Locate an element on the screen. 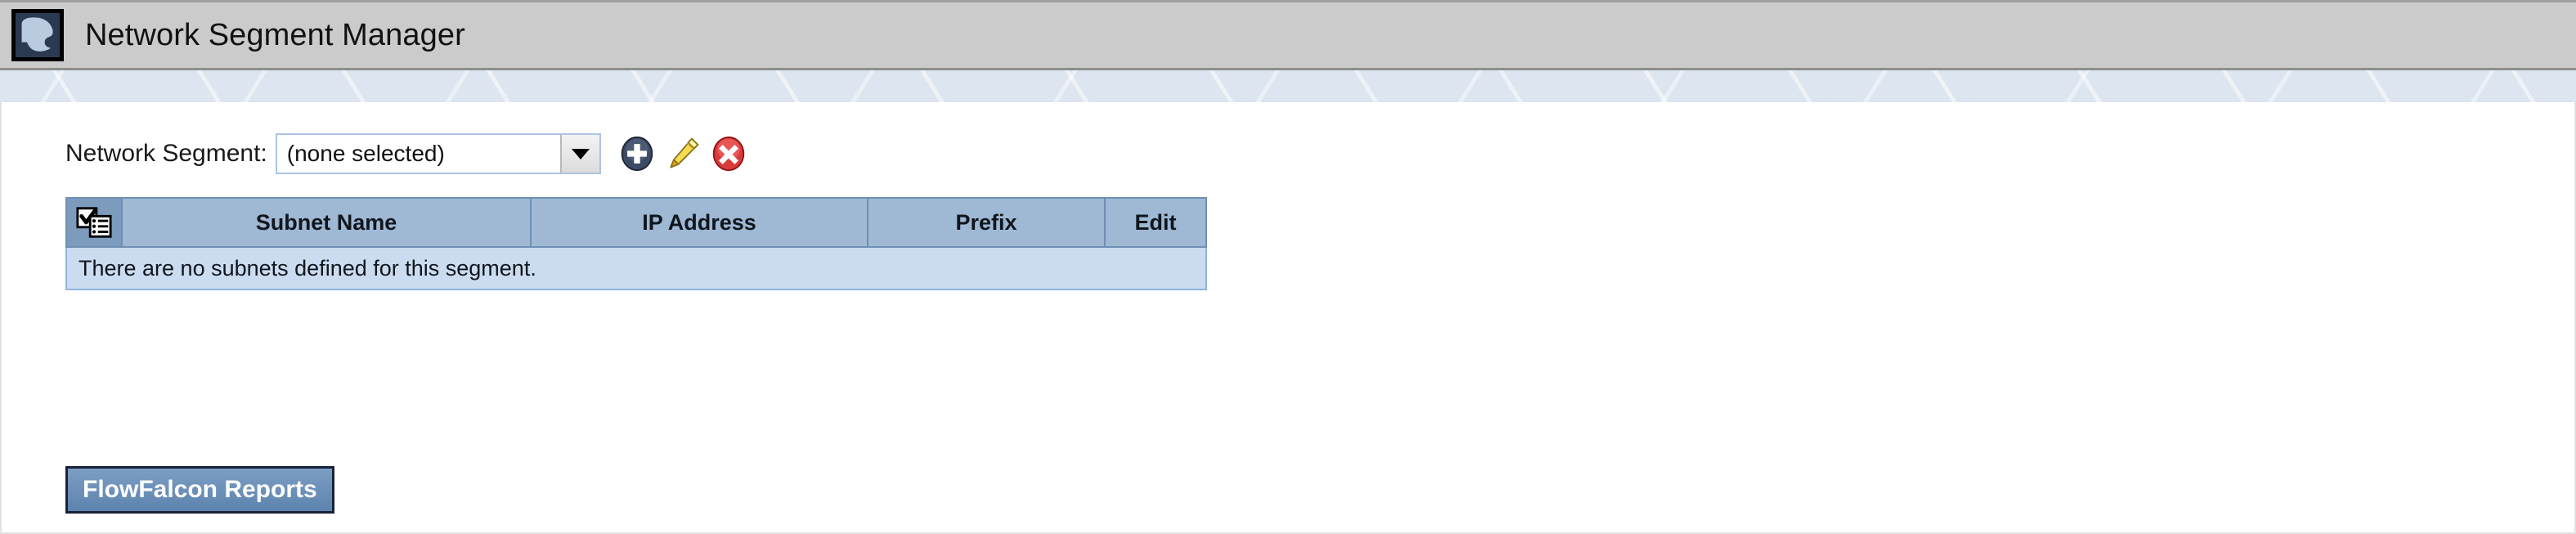  network-segment-selector-row: Network Segment: (none selected) is located at coordinates (406, 153).